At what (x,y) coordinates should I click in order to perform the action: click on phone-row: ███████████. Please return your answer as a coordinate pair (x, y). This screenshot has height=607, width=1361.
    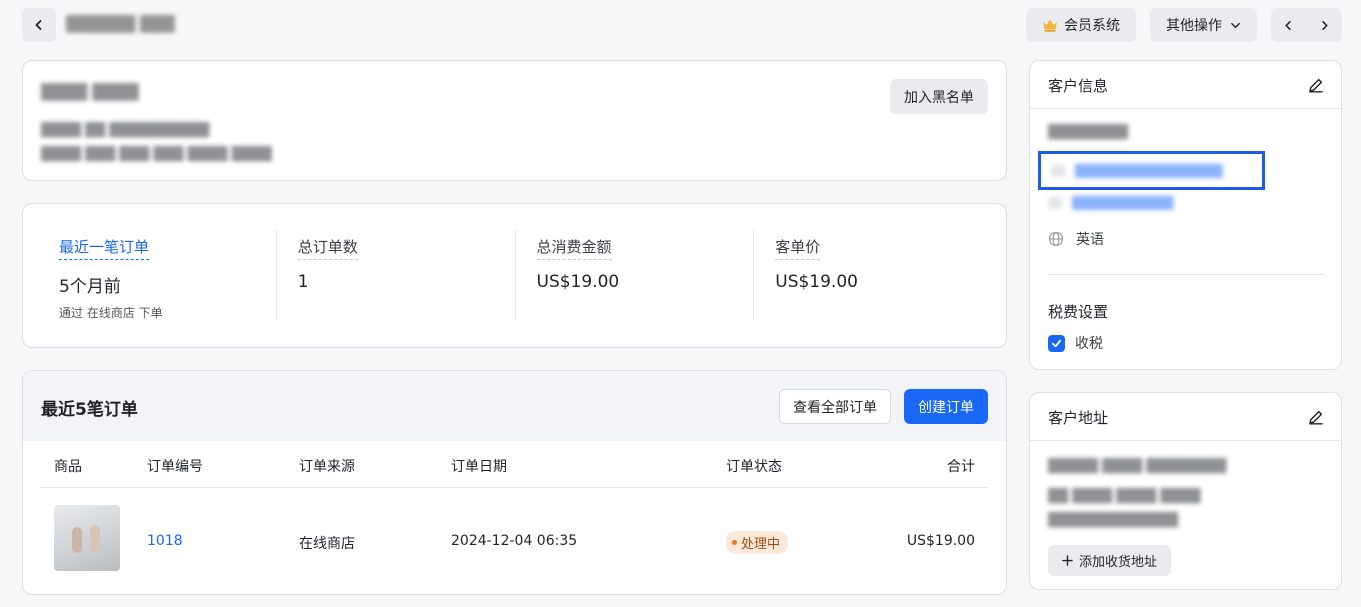
    Looking at the image, I should click on (1111, 203).